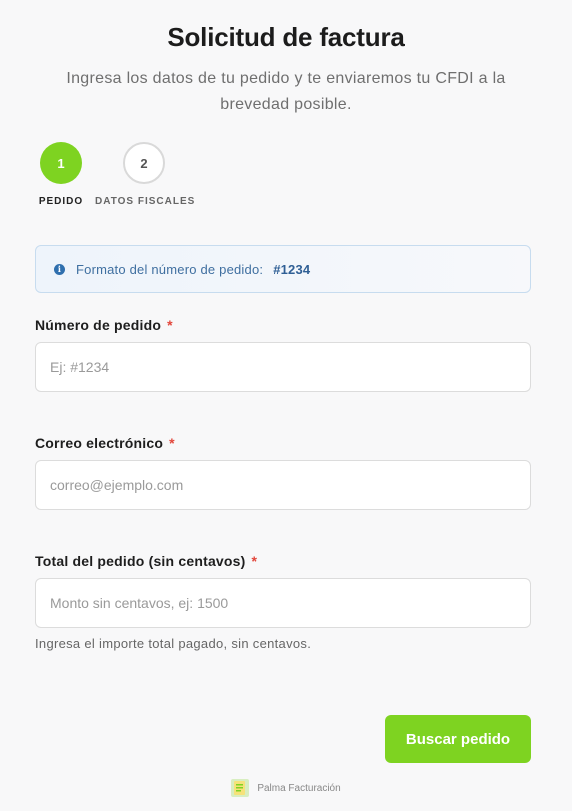 The image size is (572, 811). Describe the element at coordinates (99, 443) in the screenshot. I see `email-label-text: Correo electrónico` at that location.